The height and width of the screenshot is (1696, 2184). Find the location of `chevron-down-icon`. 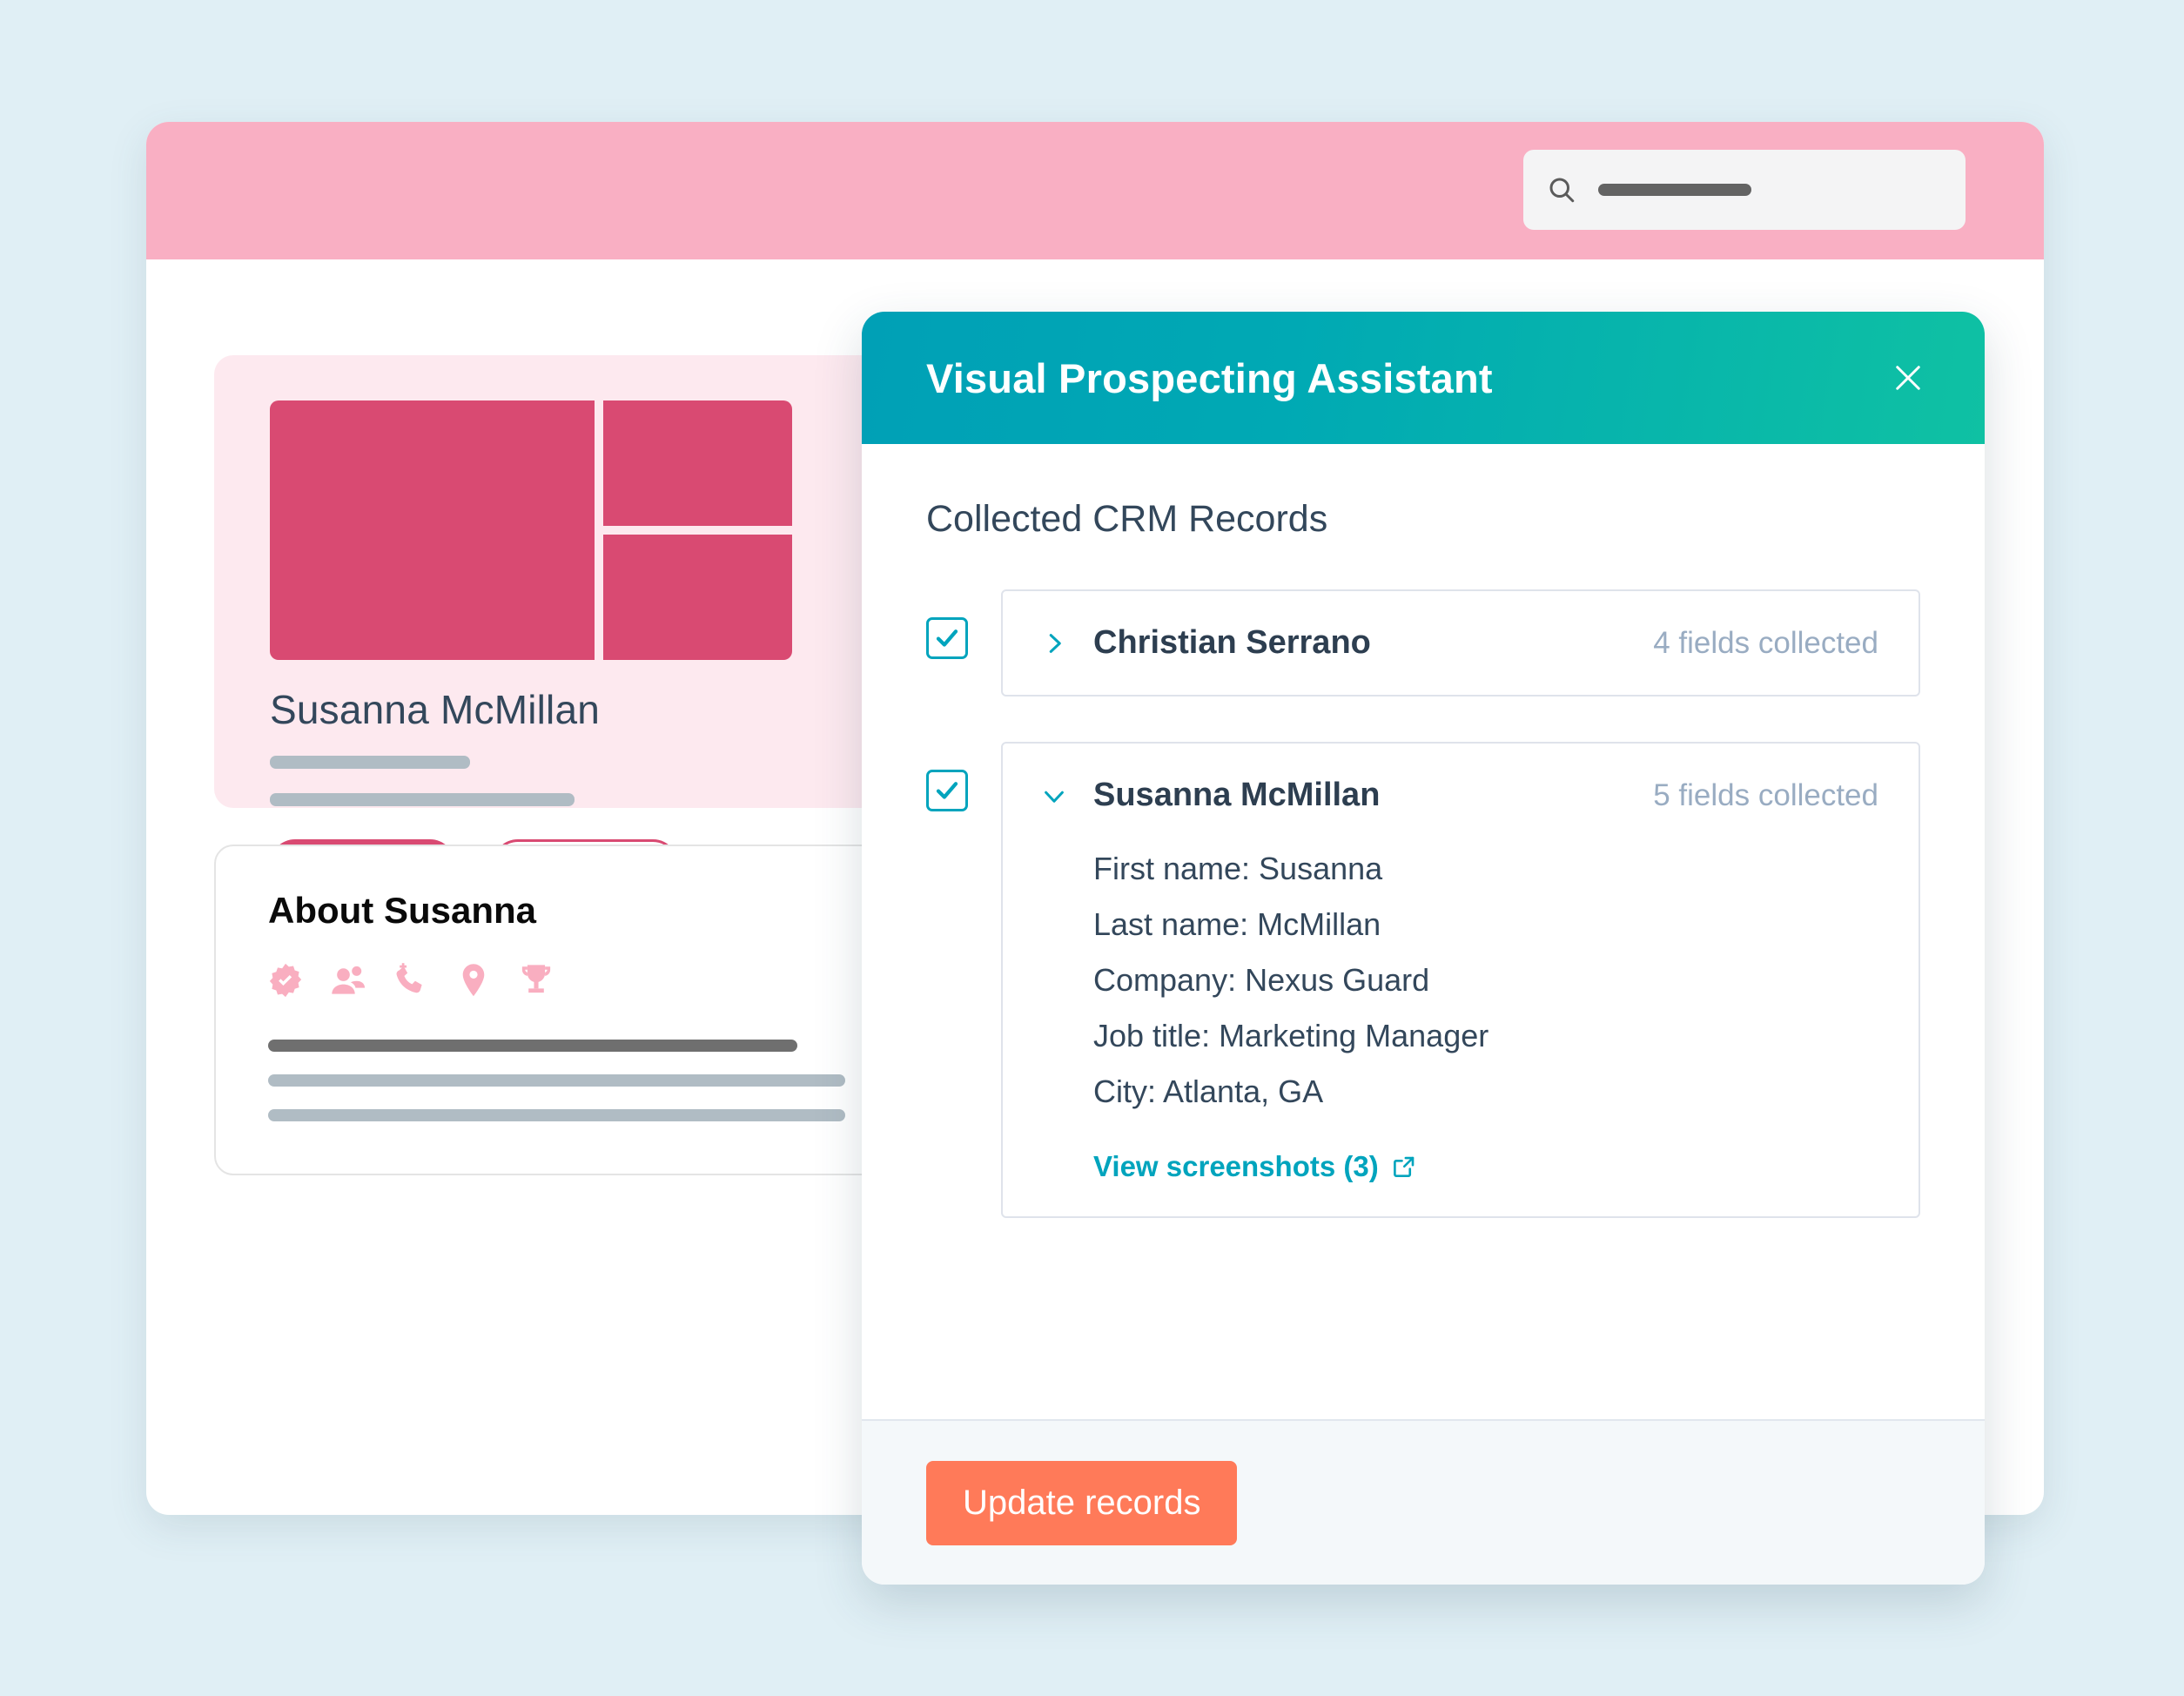

chevron-down-icon is located at coordinates (1054, 796).